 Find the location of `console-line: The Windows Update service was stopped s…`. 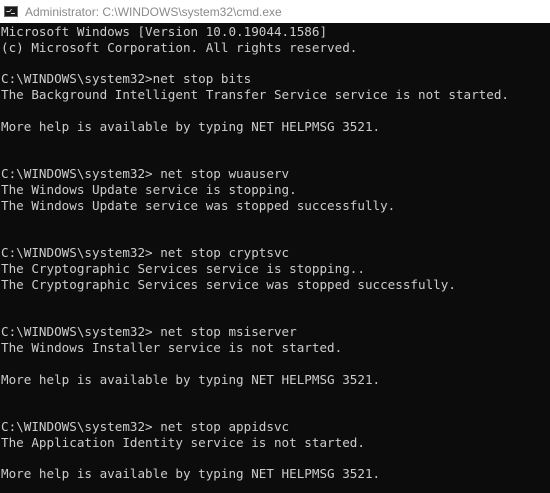

console-line: The Windows Update service was stopped s… is located at coordinates (198, 205).